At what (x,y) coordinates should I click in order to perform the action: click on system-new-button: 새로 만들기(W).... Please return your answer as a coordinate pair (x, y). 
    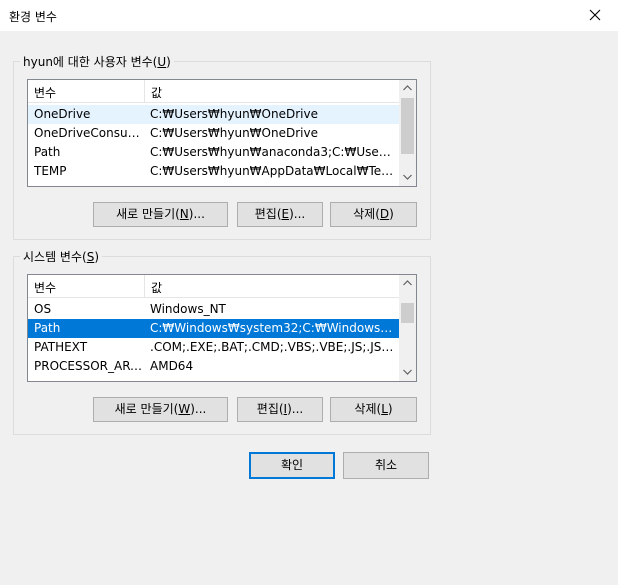
    Looking at the image, I should click on (160, 409).